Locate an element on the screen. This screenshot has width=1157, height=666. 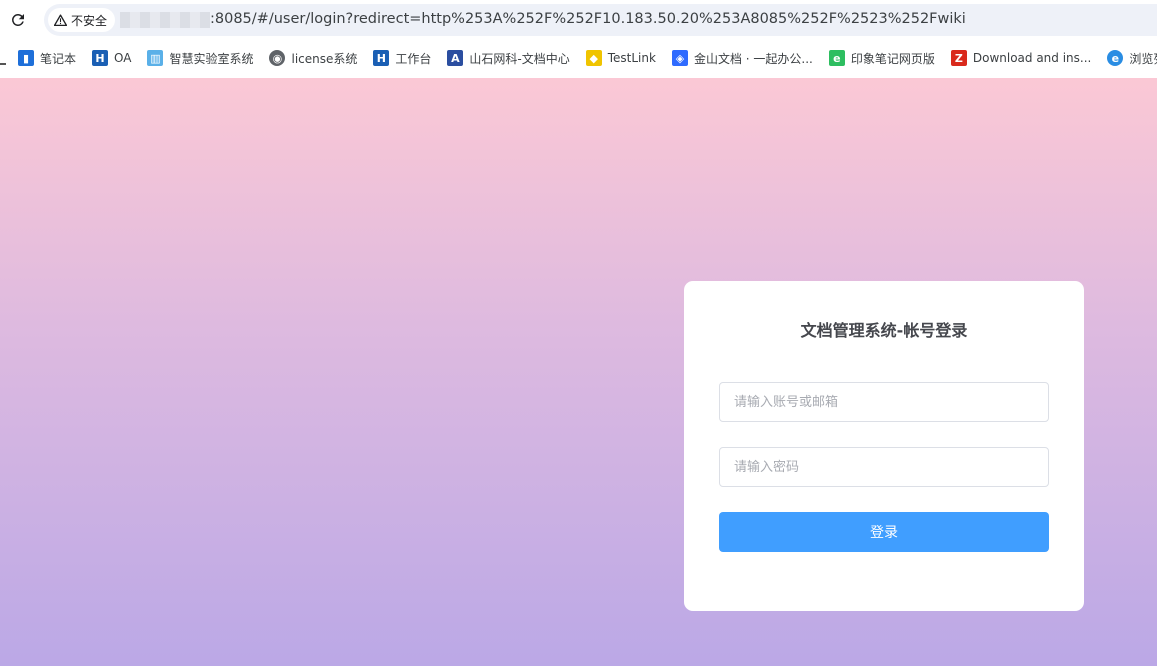
bookmark-item: ◉ license系统 is located at coordinates (313, 58).